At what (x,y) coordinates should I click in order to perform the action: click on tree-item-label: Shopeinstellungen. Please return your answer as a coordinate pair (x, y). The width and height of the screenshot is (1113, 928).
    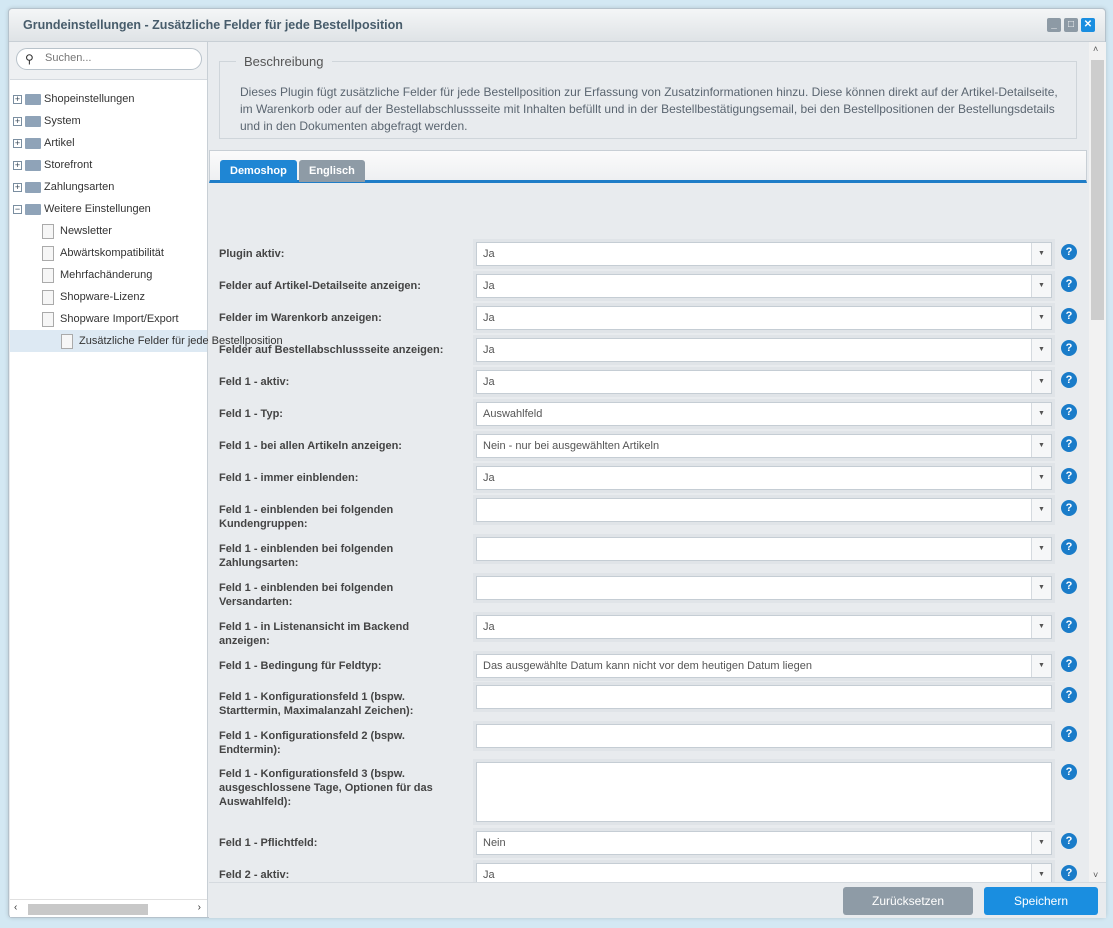
    Looking at the image, I should click on (89, 99).